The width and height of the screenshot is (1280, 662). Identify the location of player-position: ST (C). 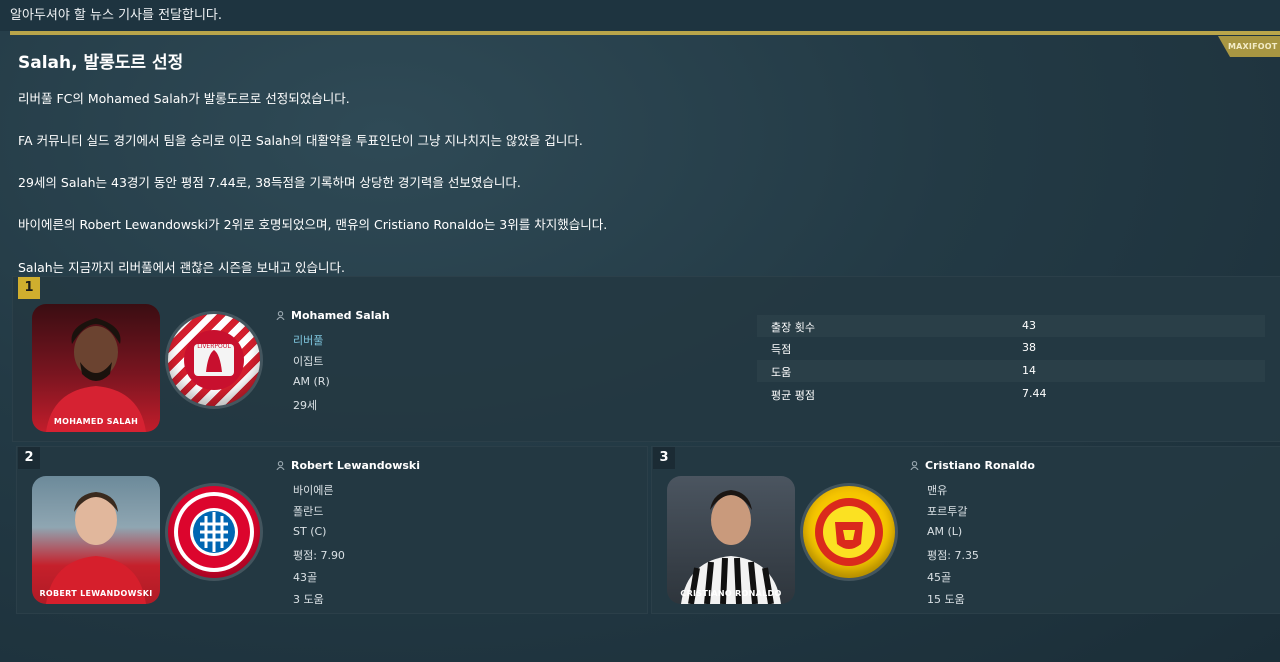
(310, 531).